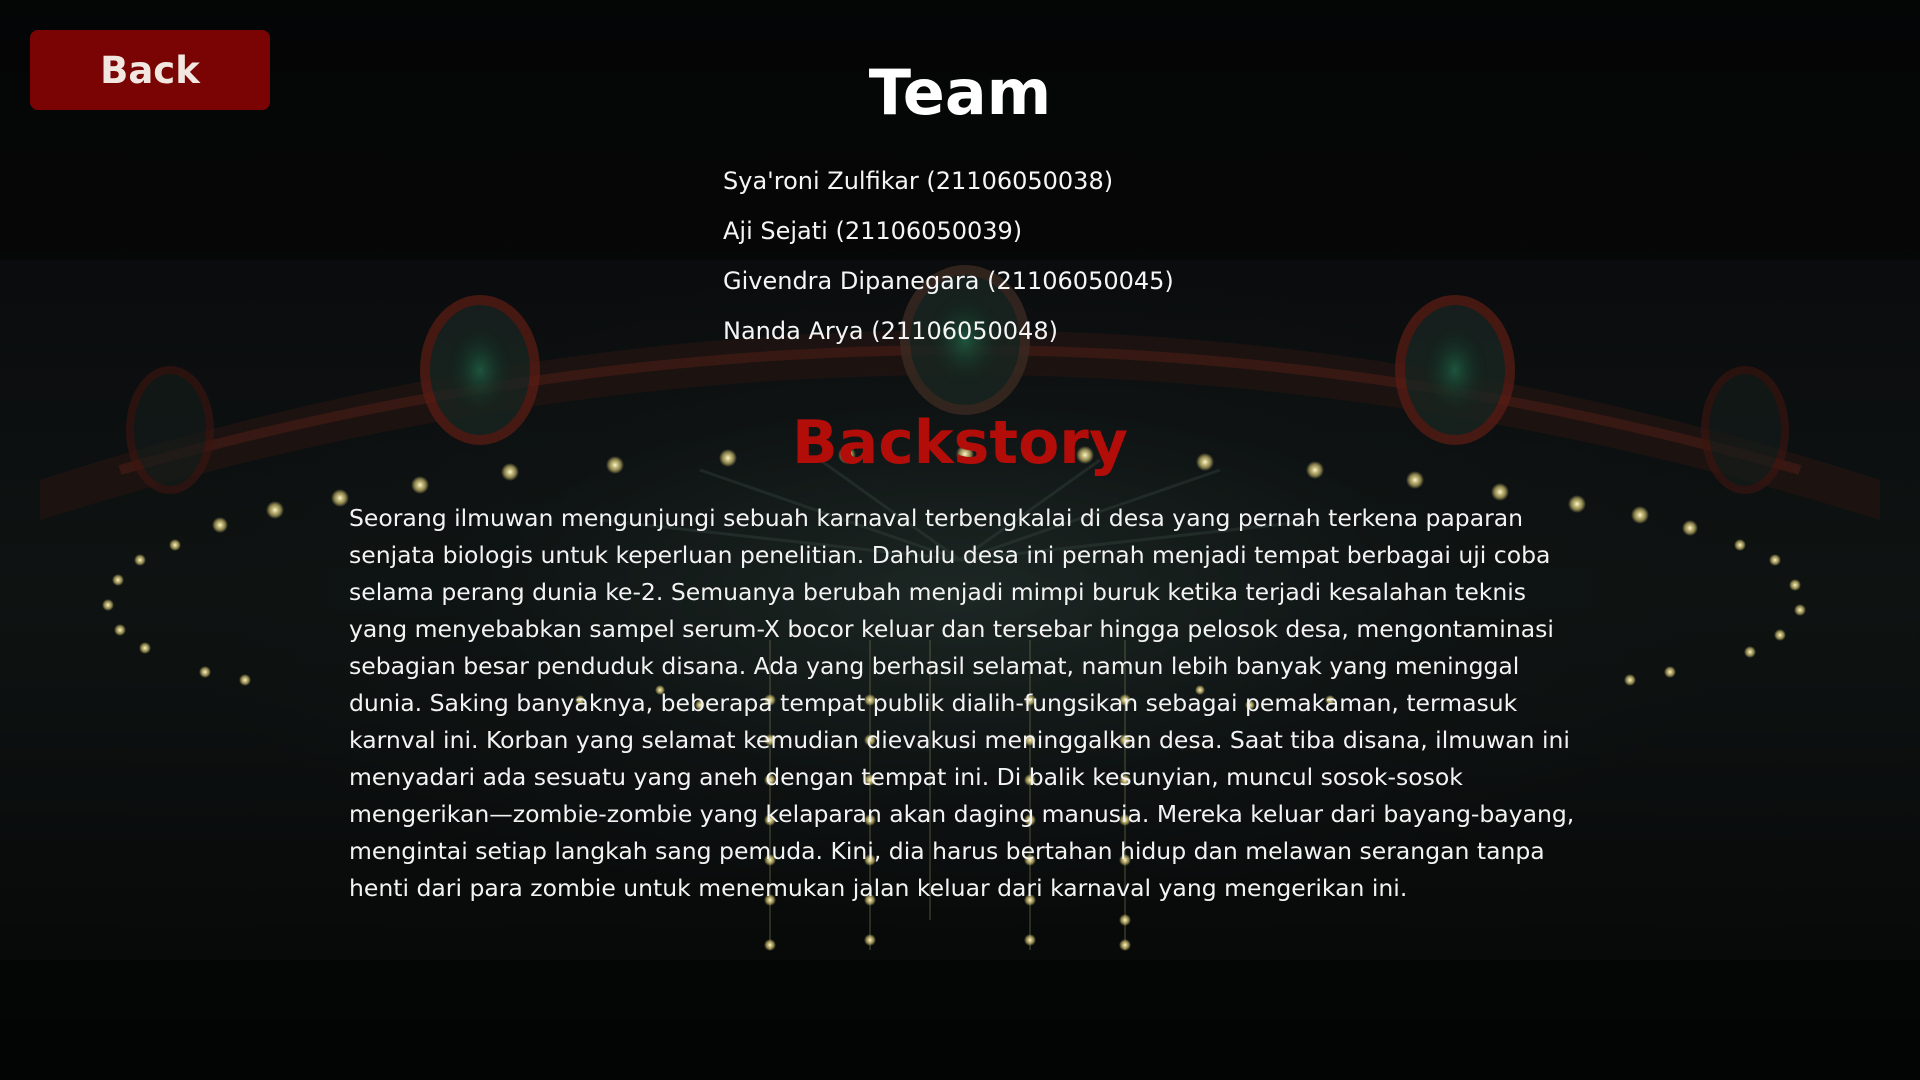  I want to click on team-member: Nanda Arya (21106050048), so click(890, 331).